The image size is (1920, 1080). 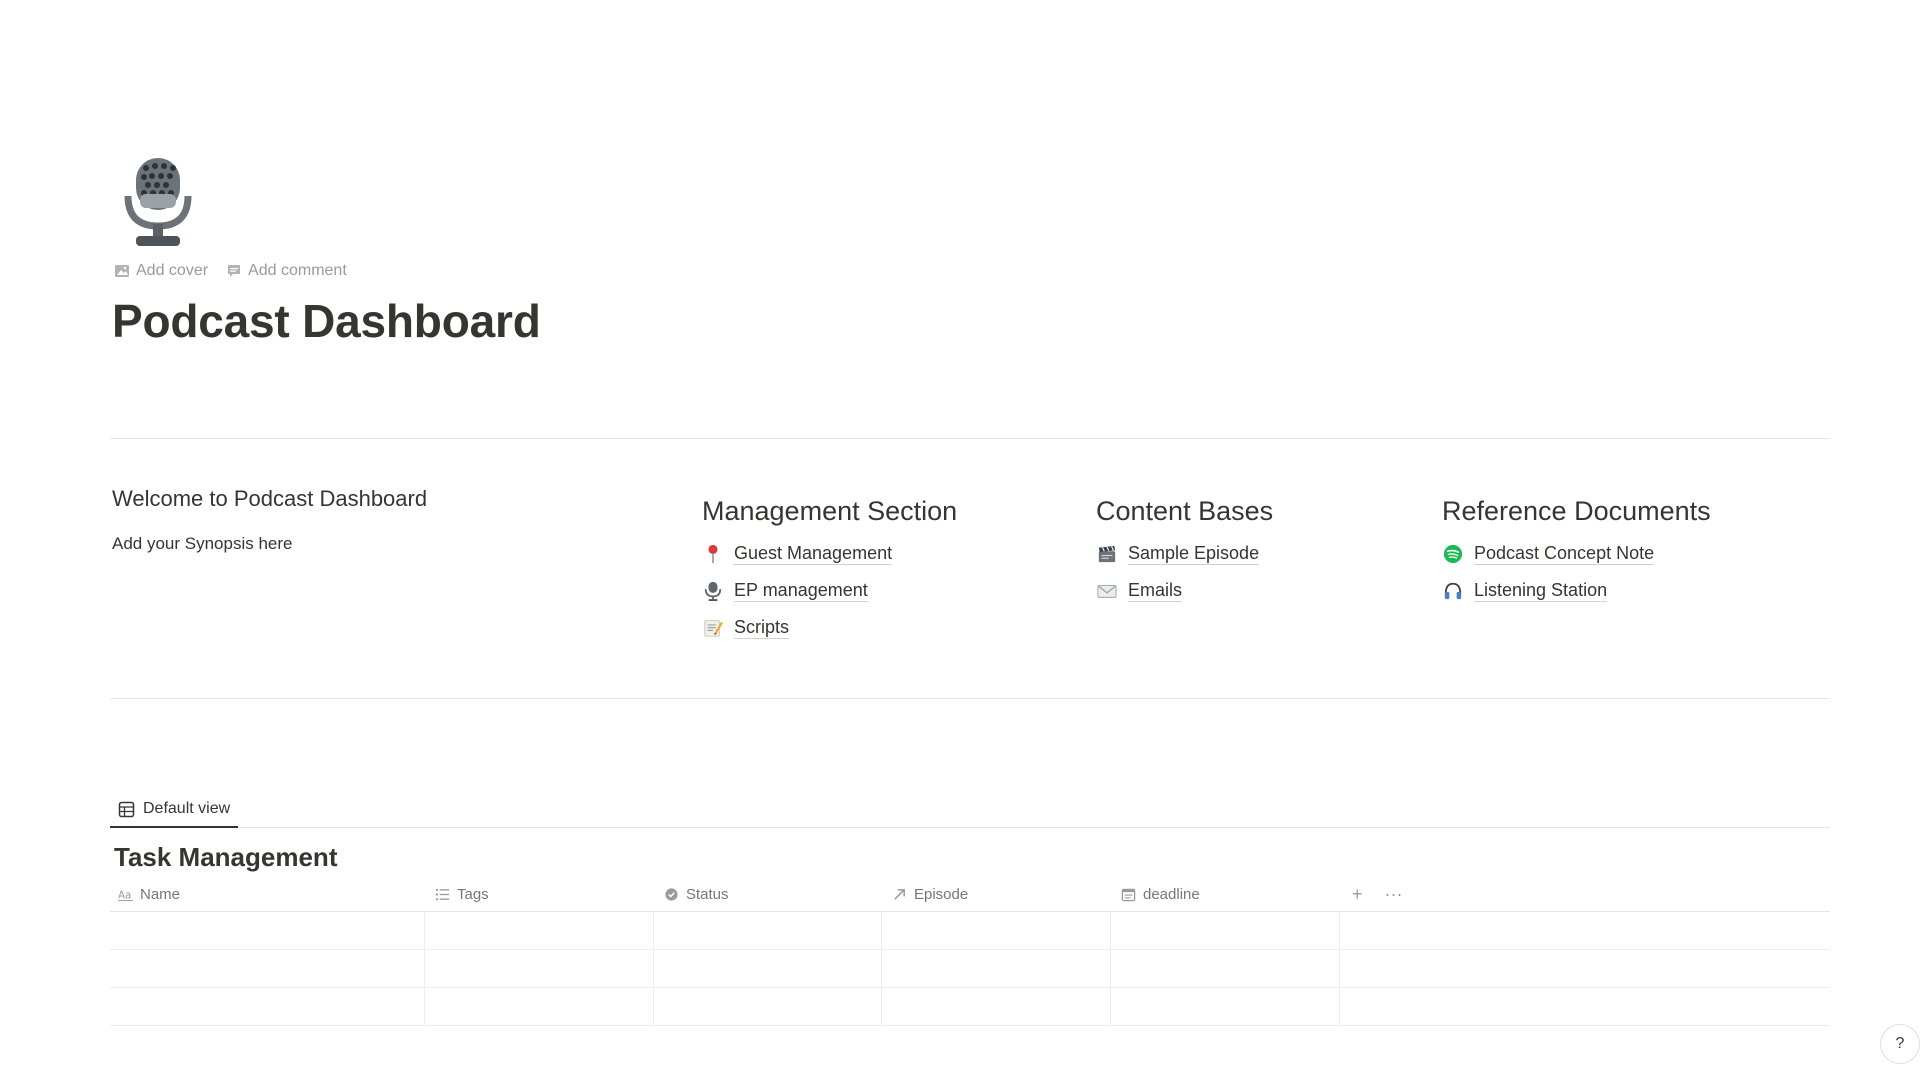 I want to click on page-title: Podcast Dashboard, so click(x=326, y=321).